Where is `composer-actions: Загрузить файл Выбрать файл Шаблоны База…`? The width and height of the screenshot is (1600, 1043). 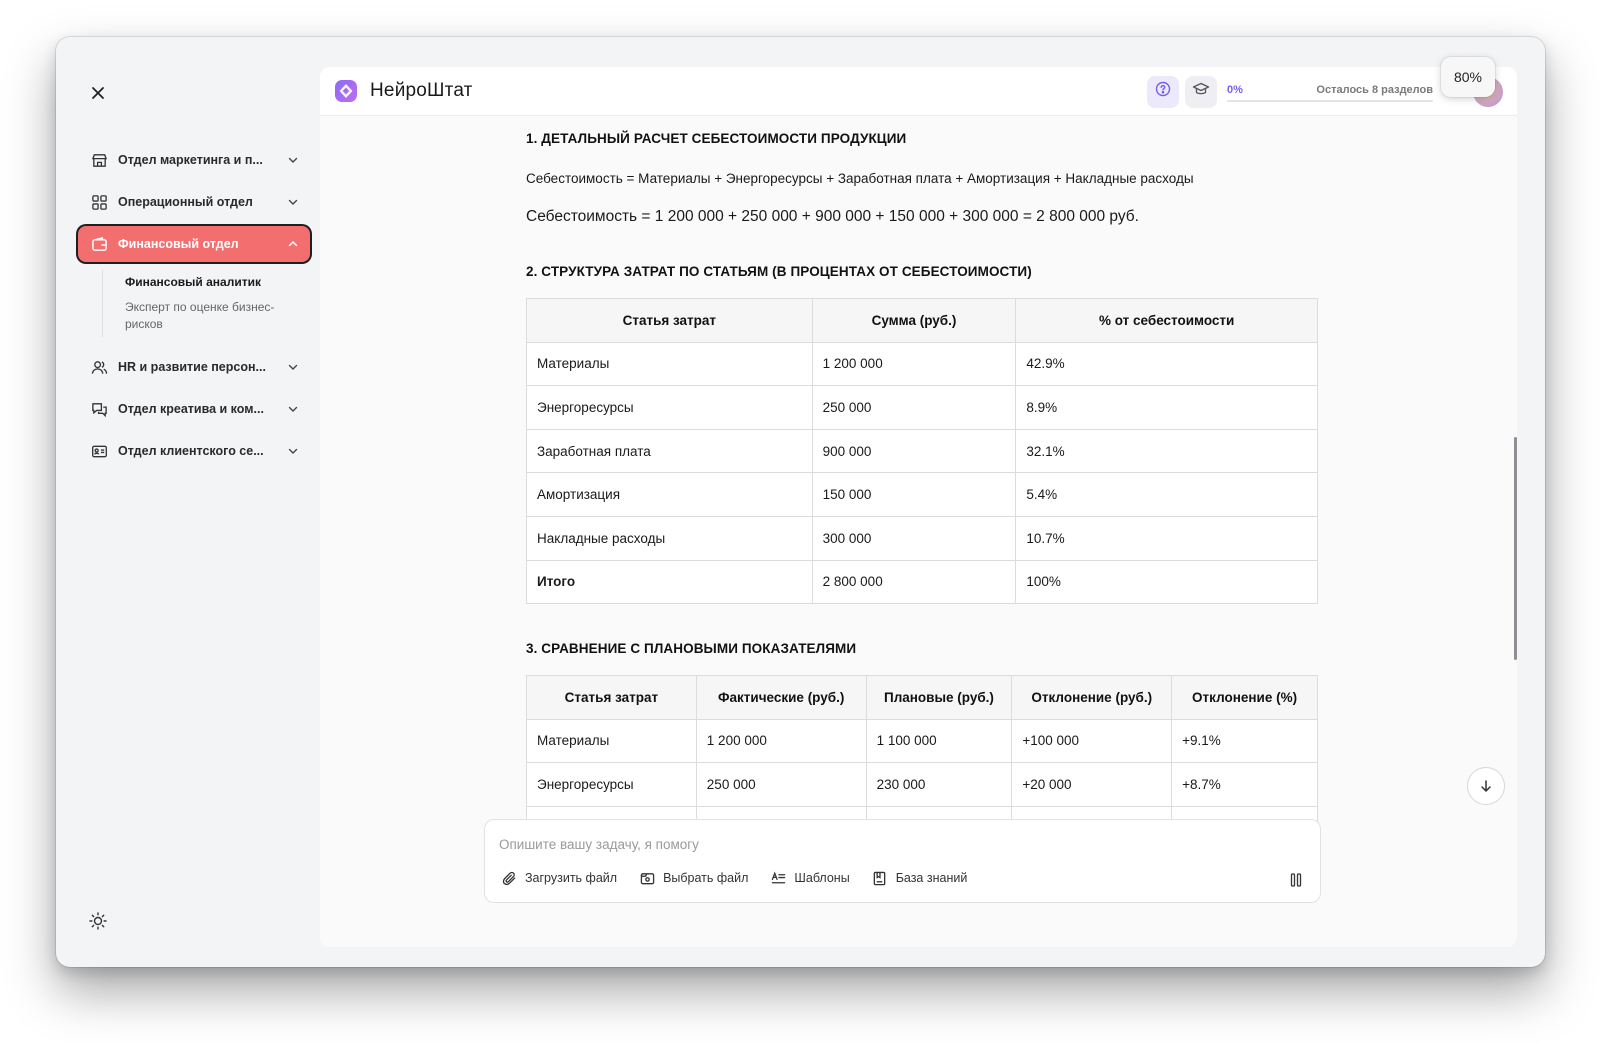
composer-actions: Загрузить файл Выбрать файл Шаблоны База… is located at coordinates (745, 878).